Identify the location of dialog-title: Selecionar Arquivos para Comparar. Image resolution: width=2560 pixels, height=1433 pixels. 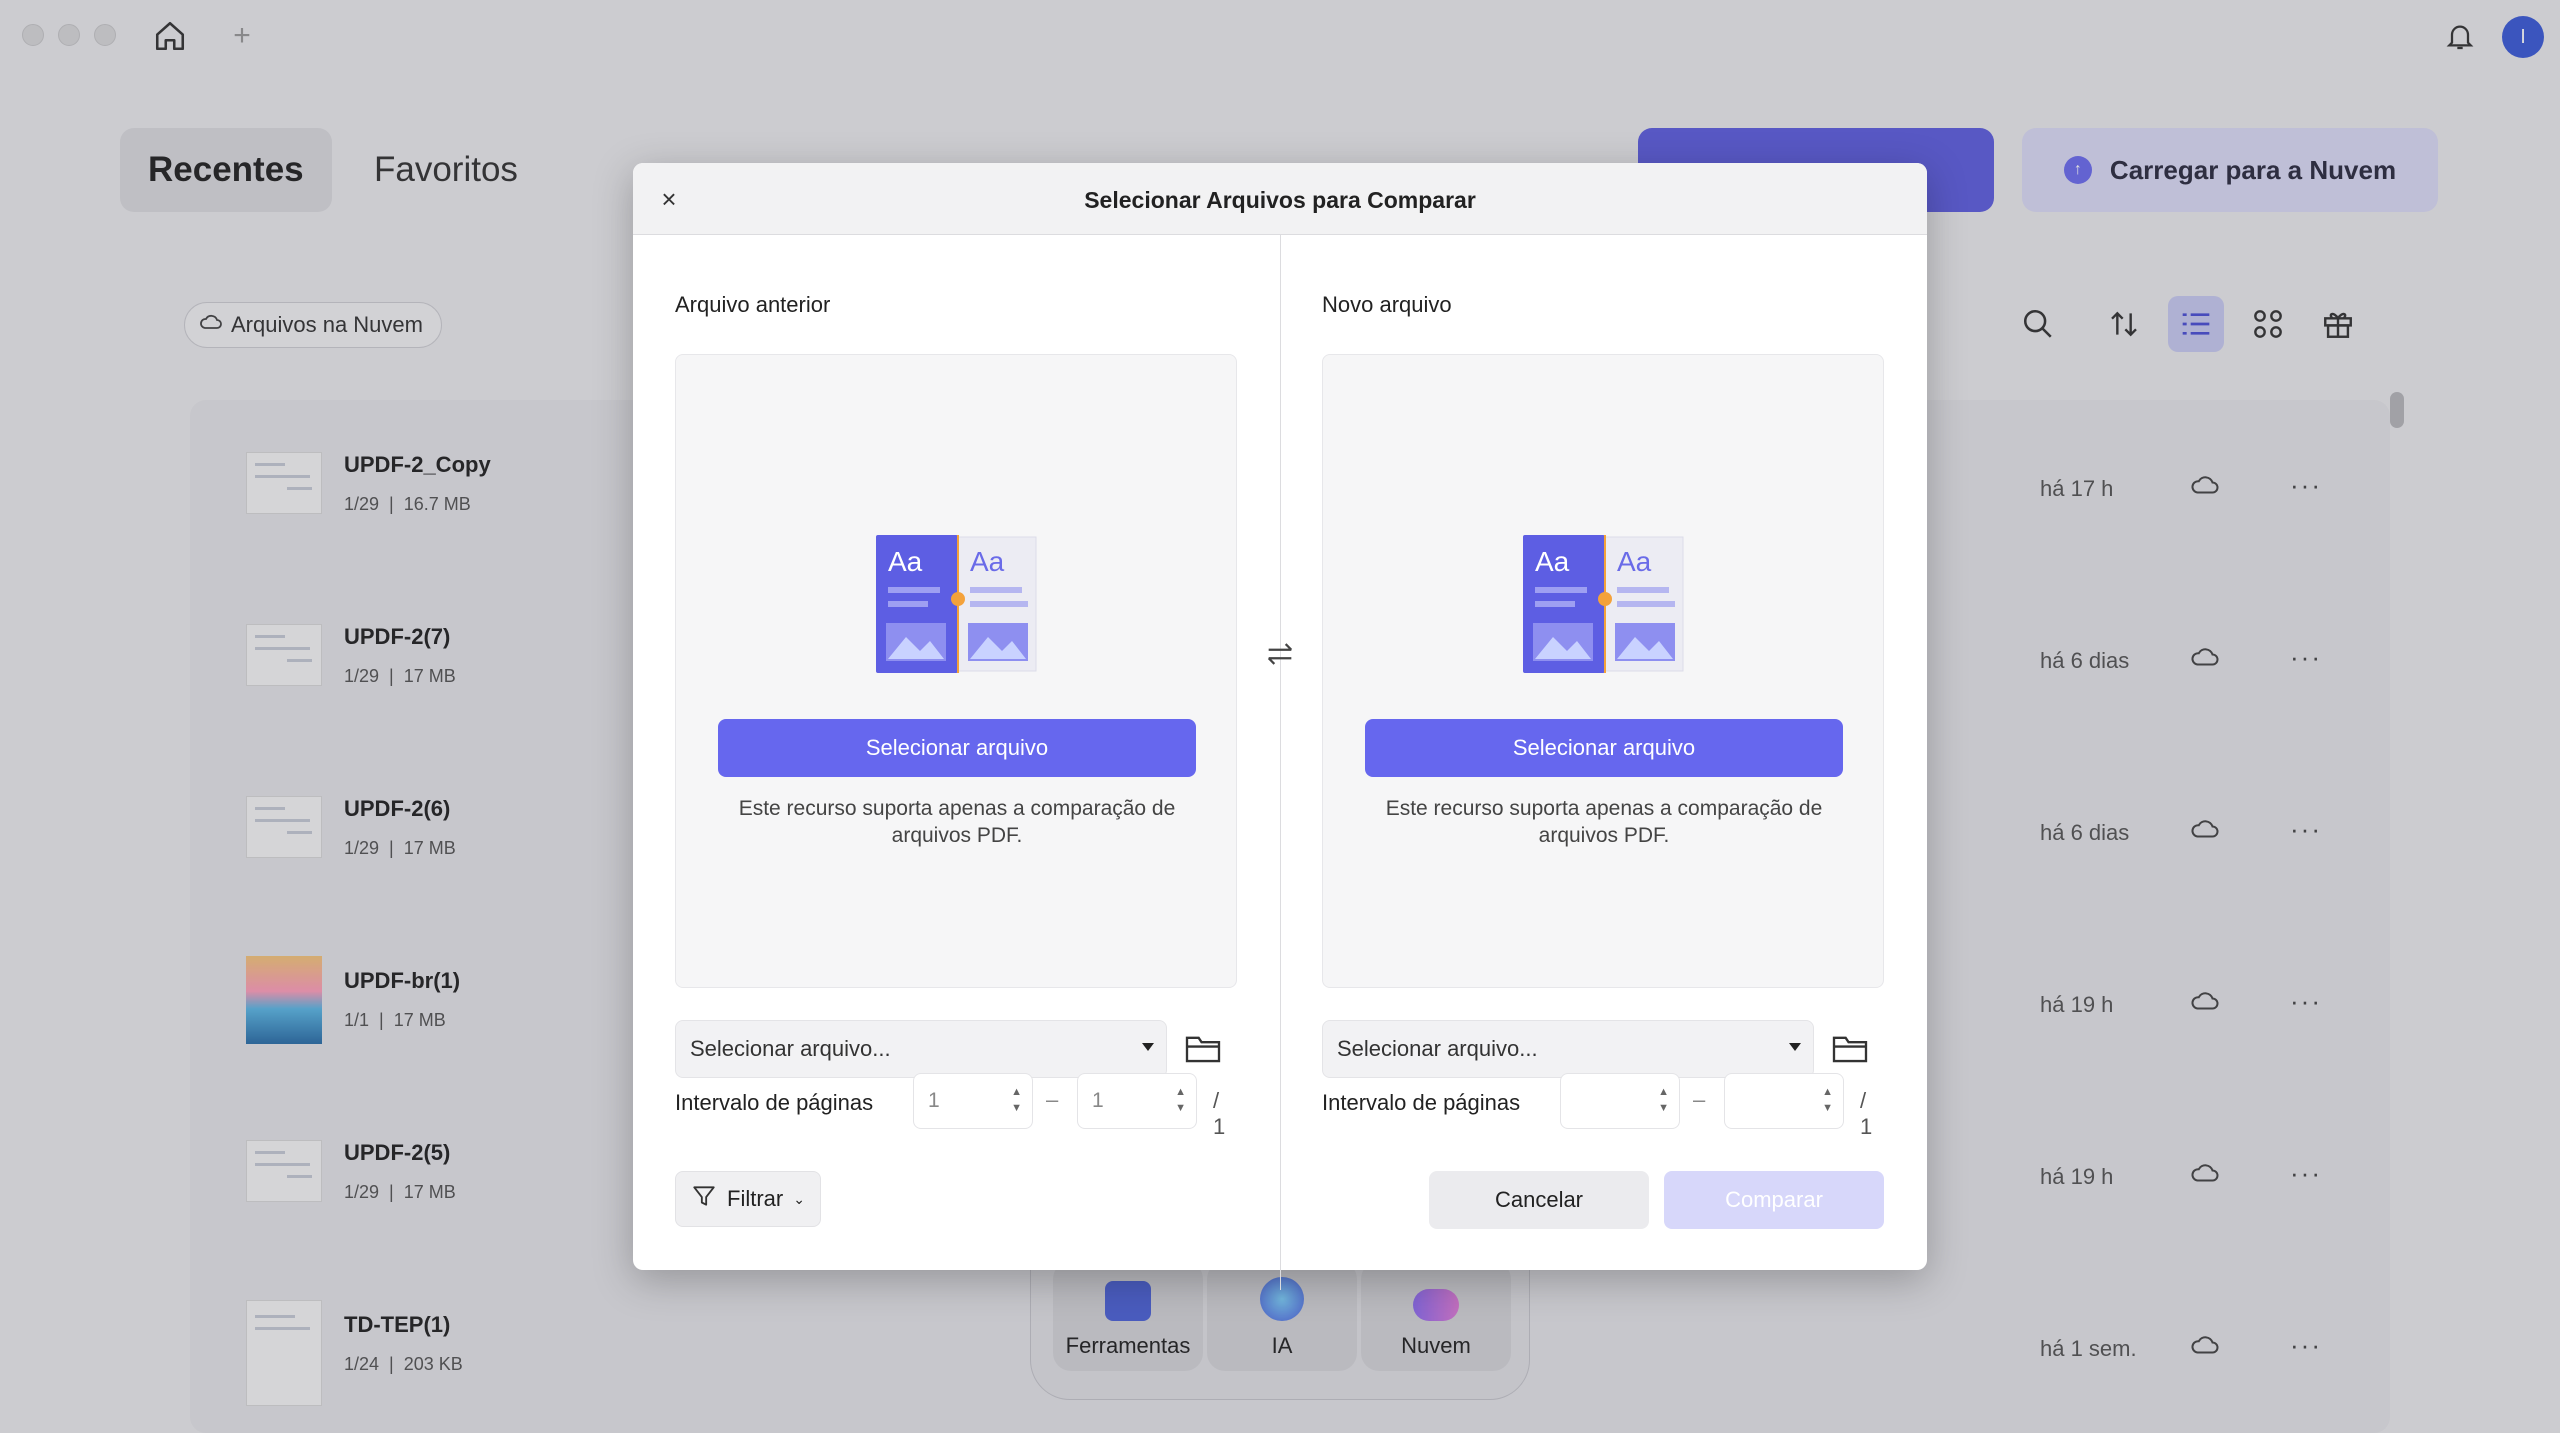
(1280, 200).